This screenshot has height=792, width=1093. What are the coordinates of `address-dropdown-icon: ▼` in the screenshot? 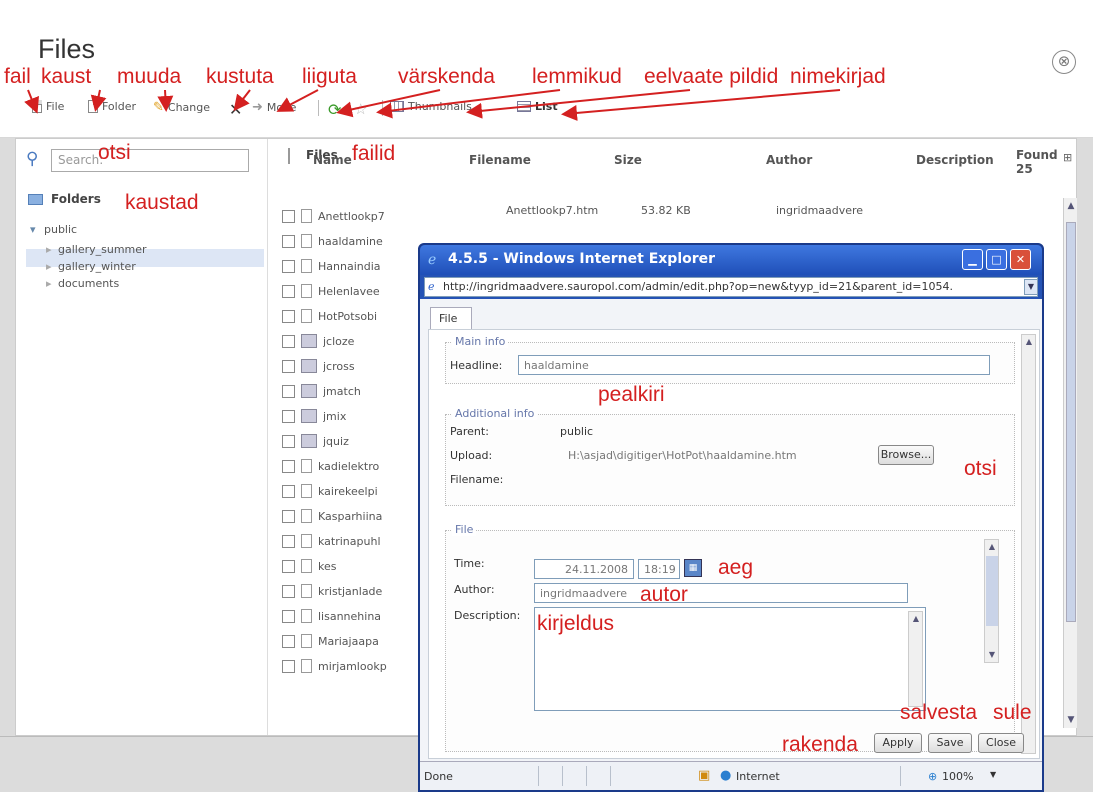 It's located at (1031, 287).